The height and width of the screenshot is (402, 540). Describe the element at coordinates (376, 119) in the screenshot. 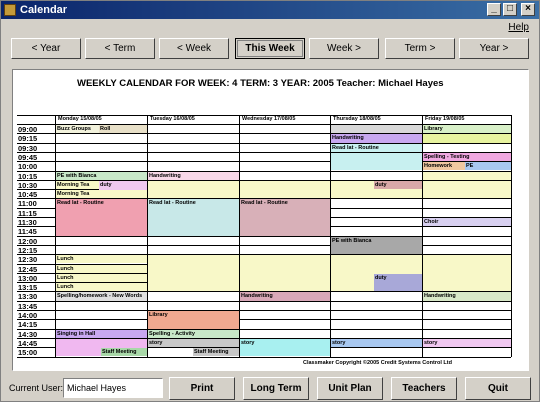

I see `day-header: Thursday 18/08/05` at that location.